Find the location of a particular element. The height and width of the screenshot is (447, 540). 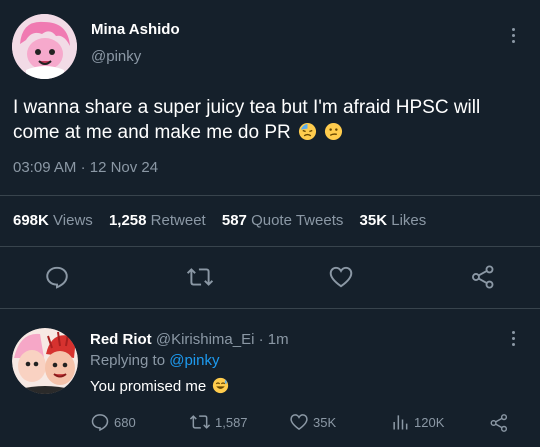

reply-share-icon is located at coordinates (499, 423).